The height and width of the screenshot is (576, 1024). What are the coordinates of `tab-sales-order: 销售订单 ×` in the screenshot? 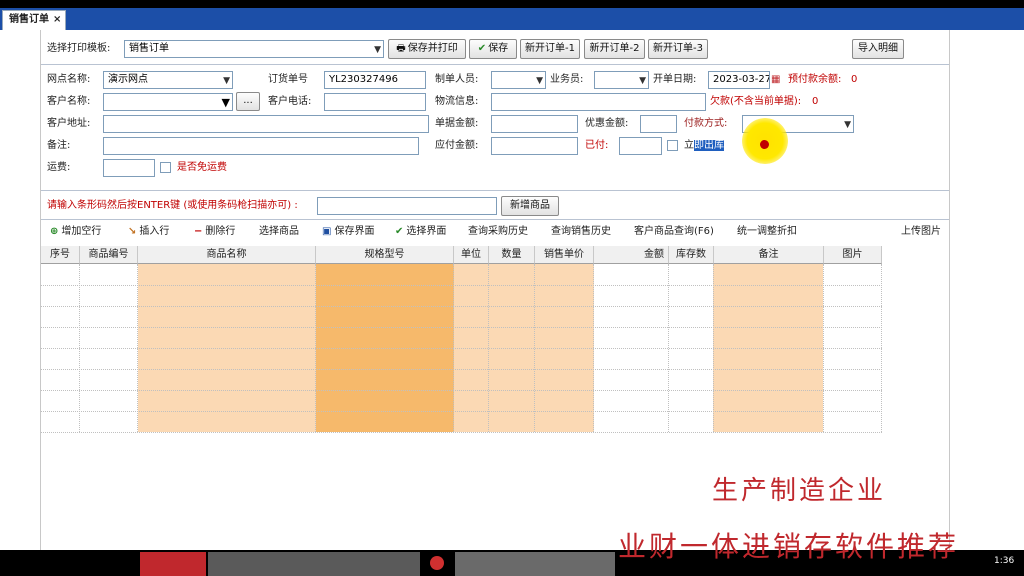 It's located at (34, 20).